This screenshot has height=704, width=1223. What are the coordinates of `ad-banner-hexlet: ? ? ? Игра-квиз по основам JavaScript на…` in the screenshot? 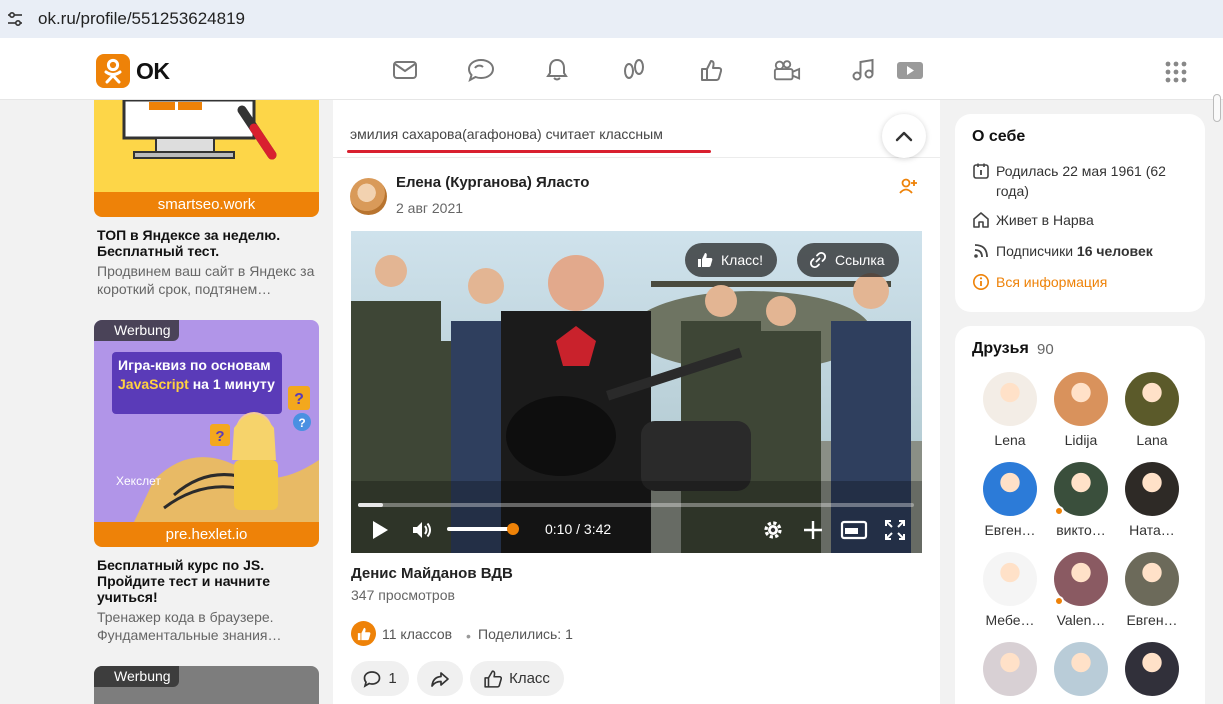 It's located at (206, 421).